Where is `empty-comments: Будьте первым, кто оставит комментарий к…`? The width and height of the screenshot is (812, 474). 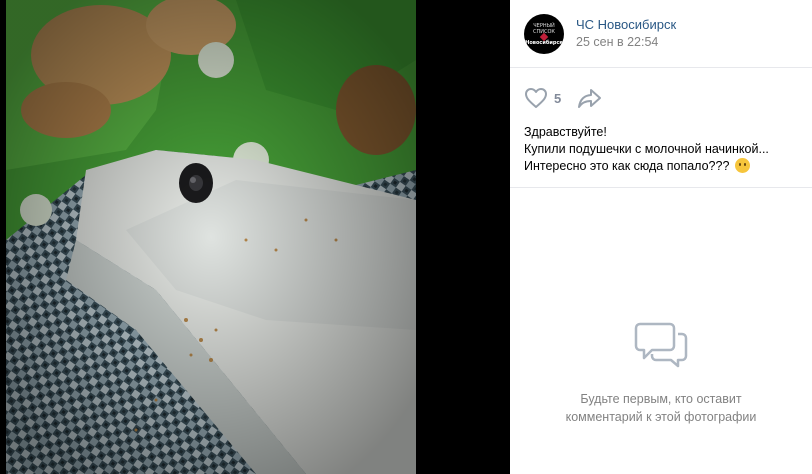
empty-comments: Будьте первым, кто оставит комментарий к… is located at coordinates (661, 373).